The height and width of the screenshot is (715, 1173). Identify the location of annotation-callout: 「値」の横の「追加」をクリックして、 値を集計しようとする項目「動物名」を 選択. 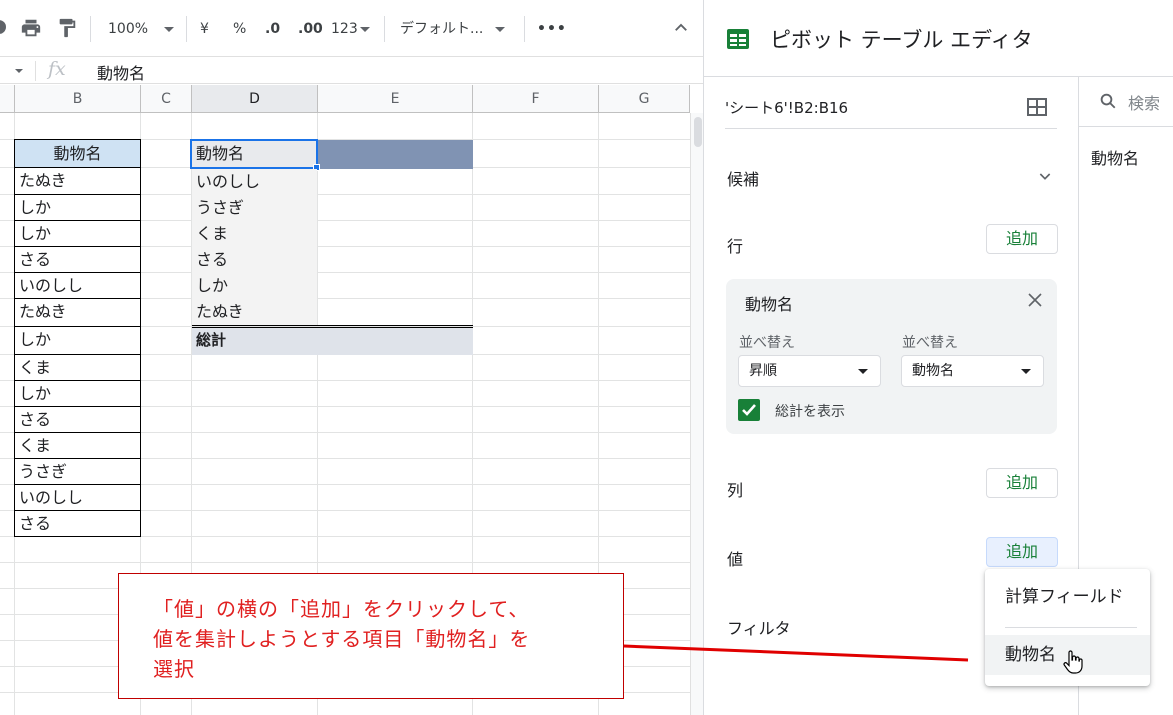
(371, 636).